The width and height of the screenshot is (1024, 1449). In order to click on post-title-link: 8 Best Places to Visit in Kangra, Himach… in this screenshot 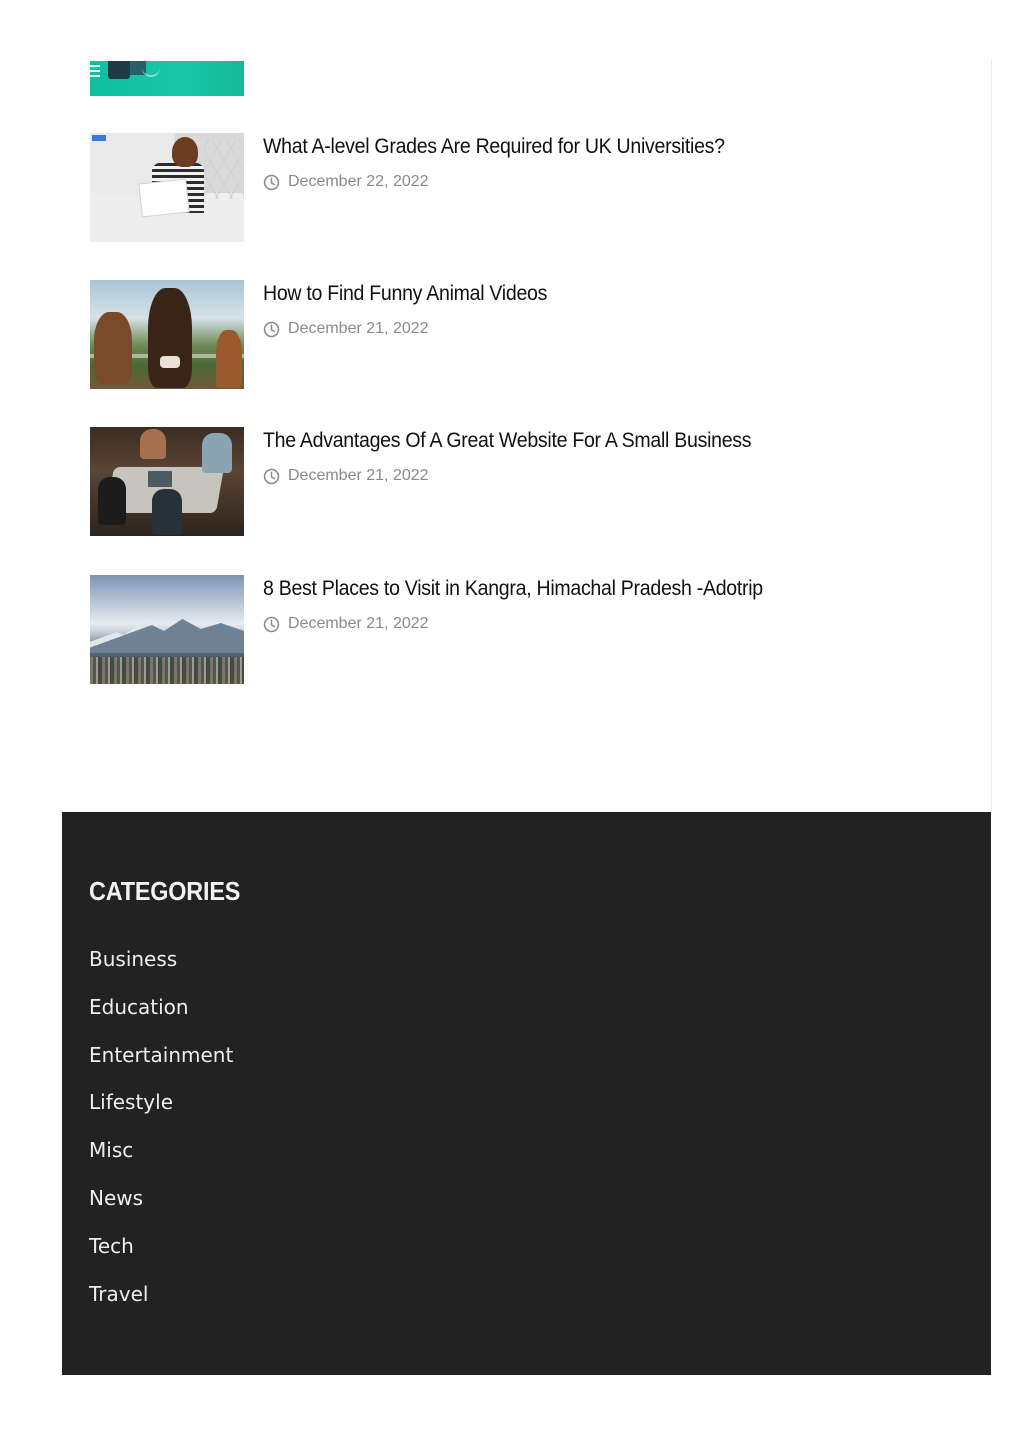, I will do `click(513, 589)`.